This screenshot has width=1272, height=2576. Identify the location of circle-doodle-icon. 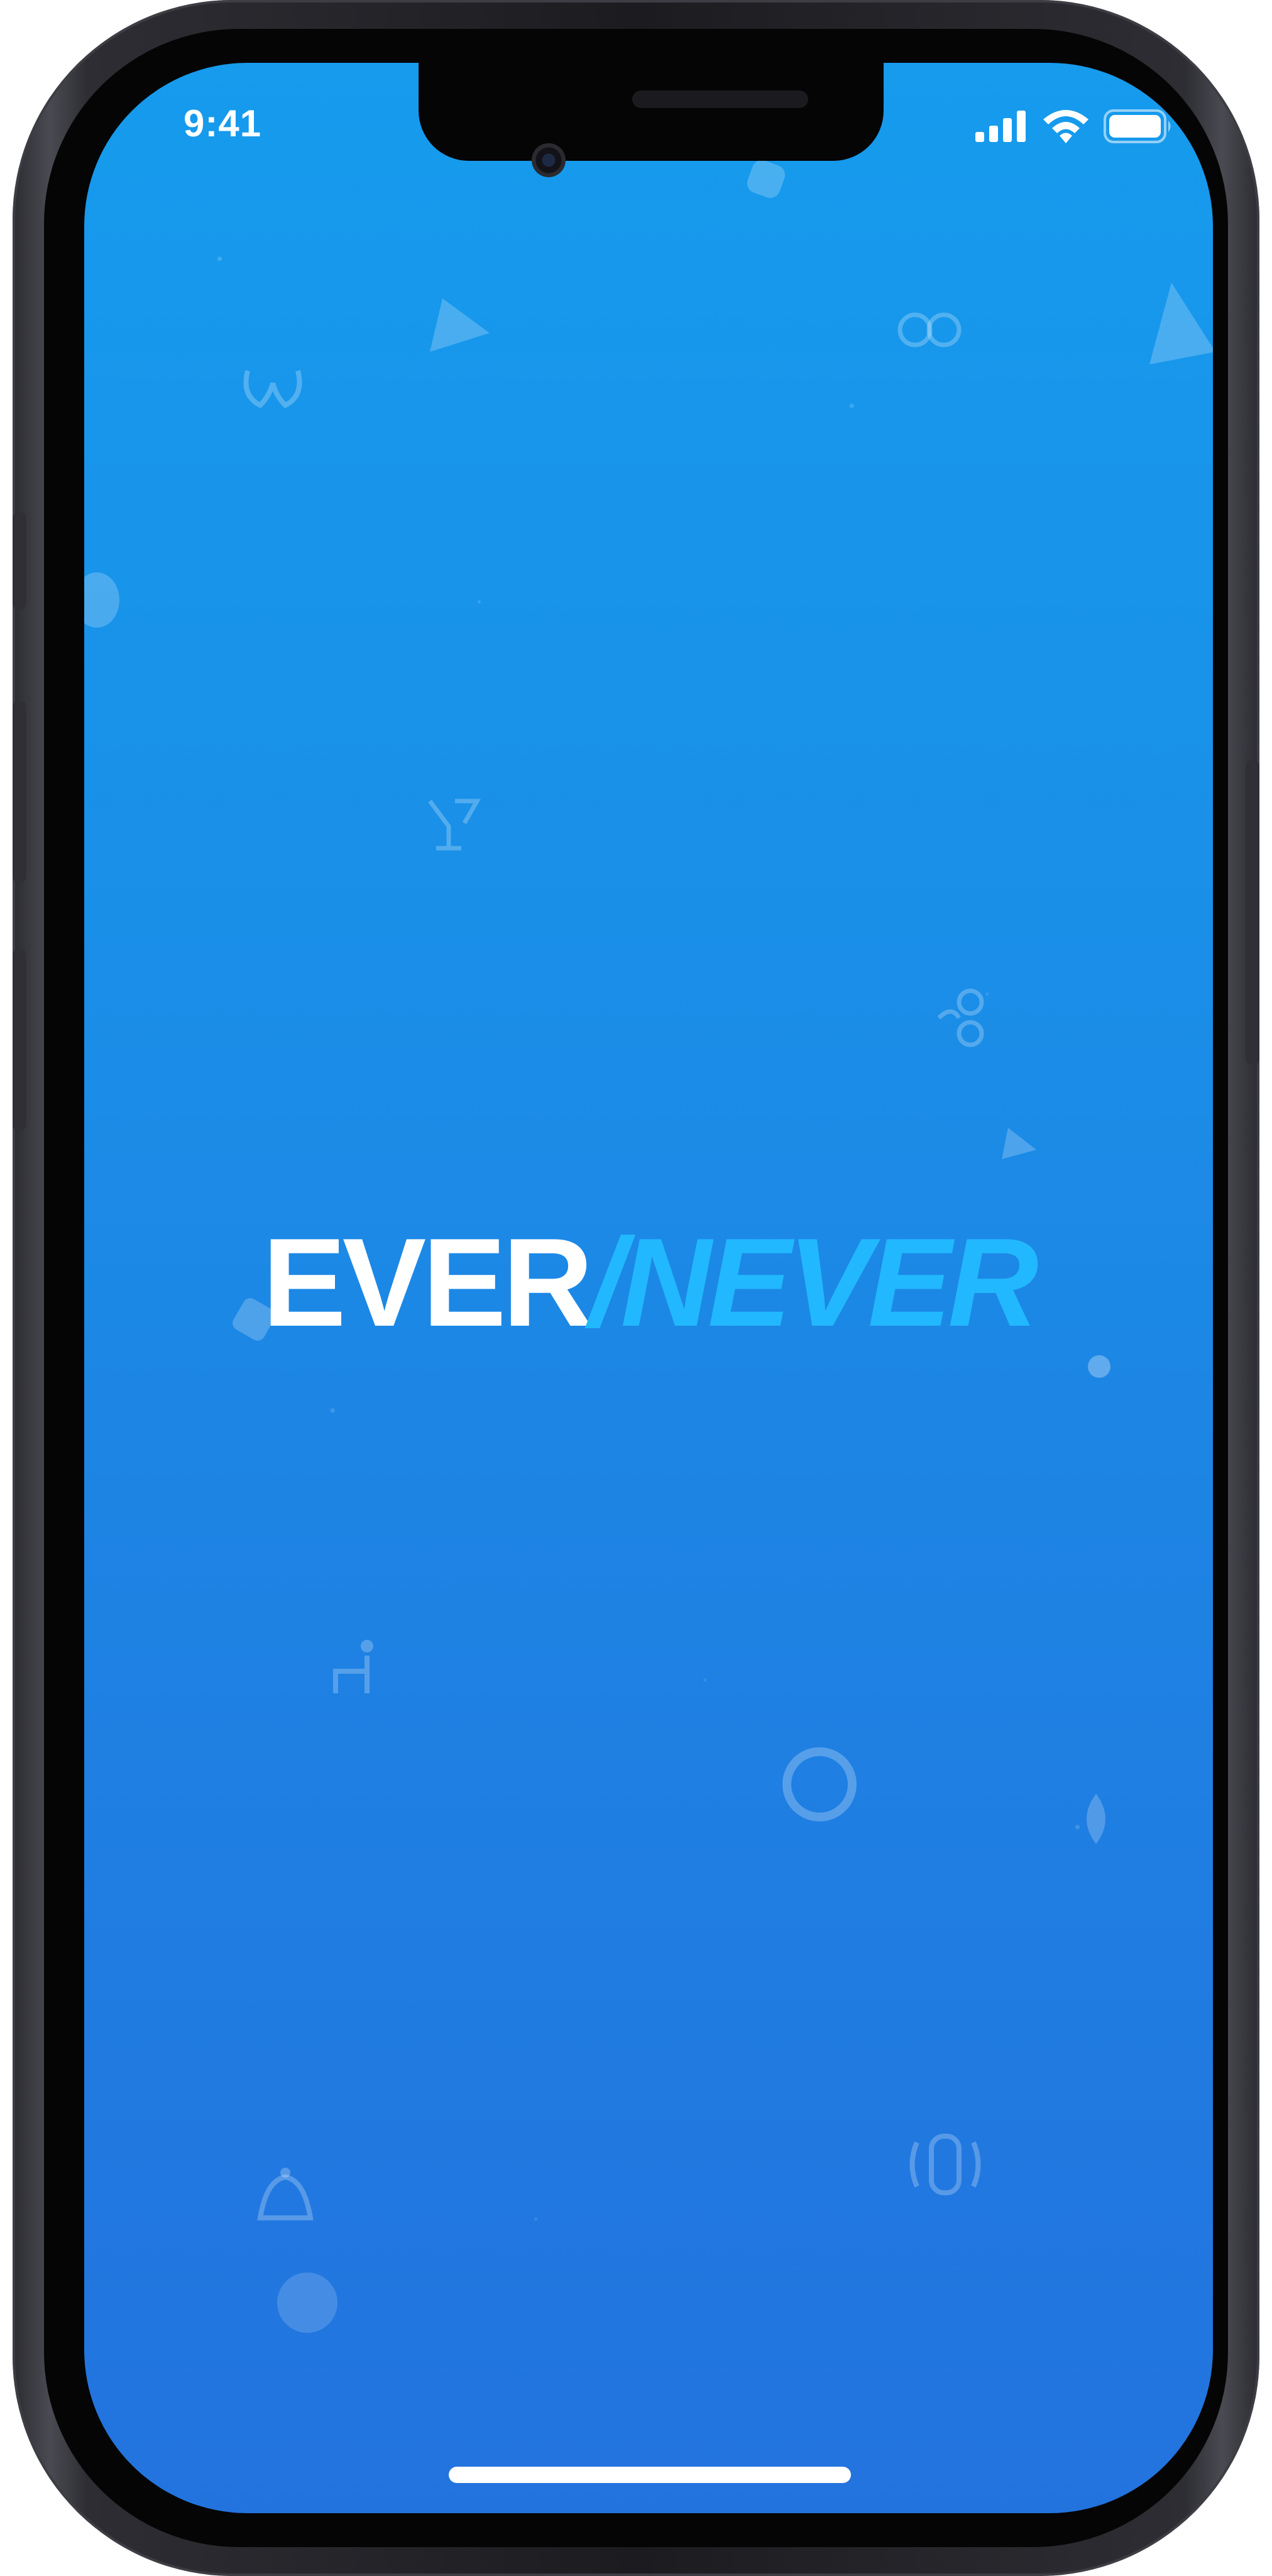
(307, 2303).